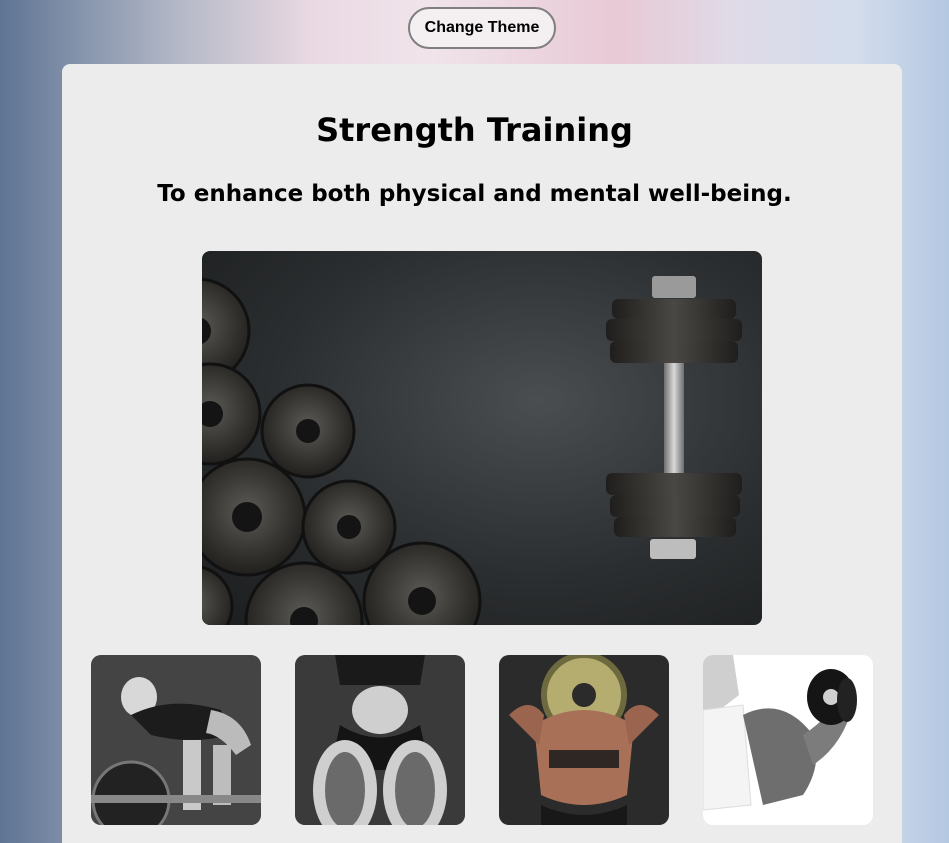 The width and height of the screenshot is (949, 843). Describe the element at coordinates (380, 740) in the screenshot. I see `thumbnail-kettlebell` at that location.